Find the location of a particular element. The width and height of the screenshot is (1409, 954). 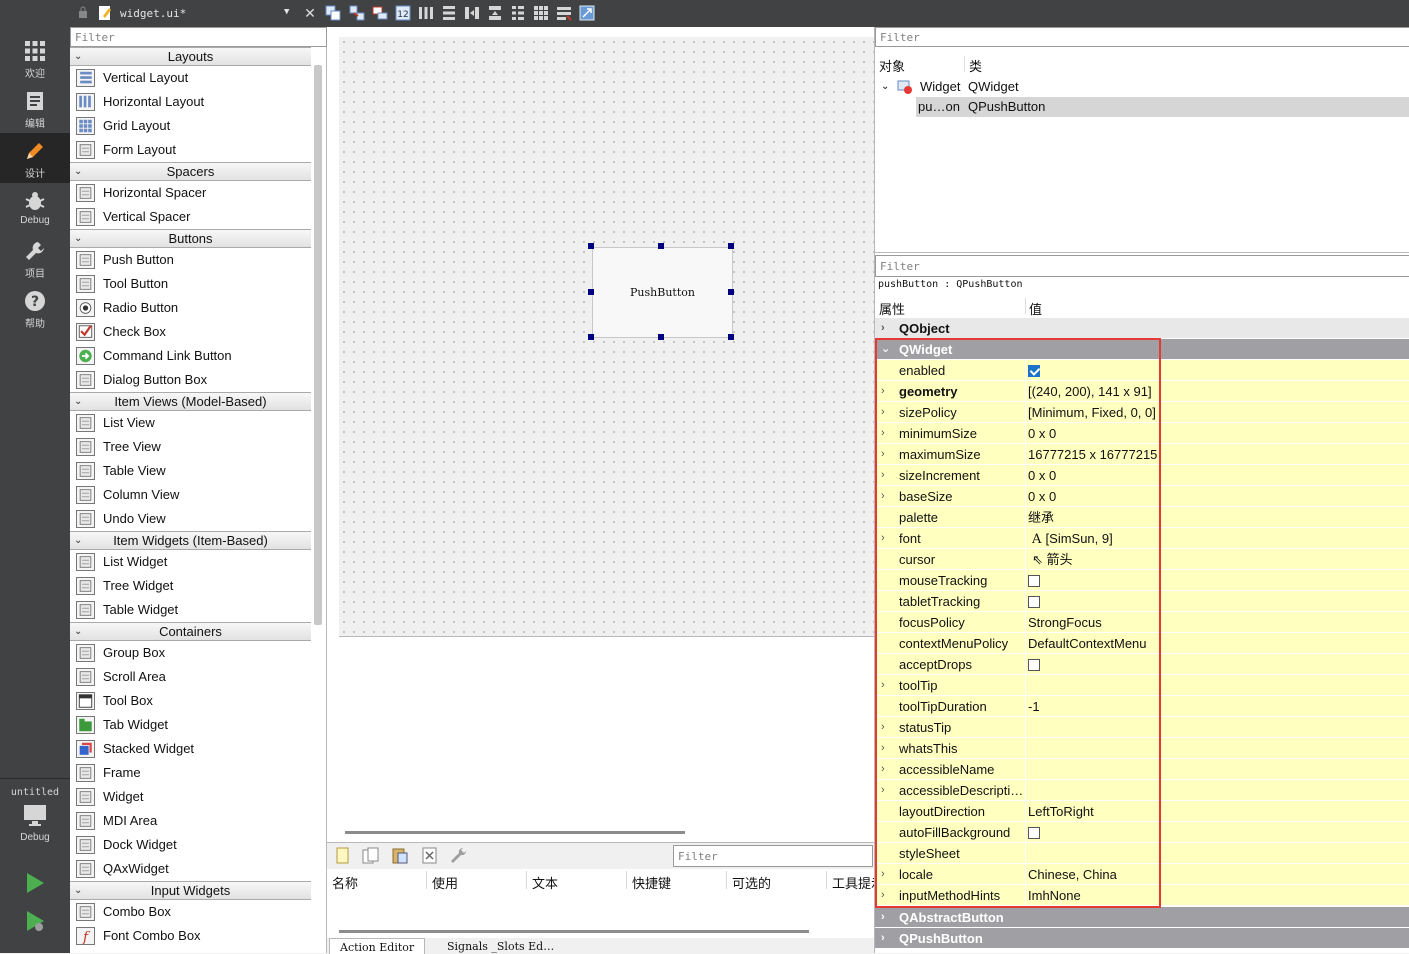

property-value: [(240, 200), 141 x 91] is located at coordinates (1218, 391).